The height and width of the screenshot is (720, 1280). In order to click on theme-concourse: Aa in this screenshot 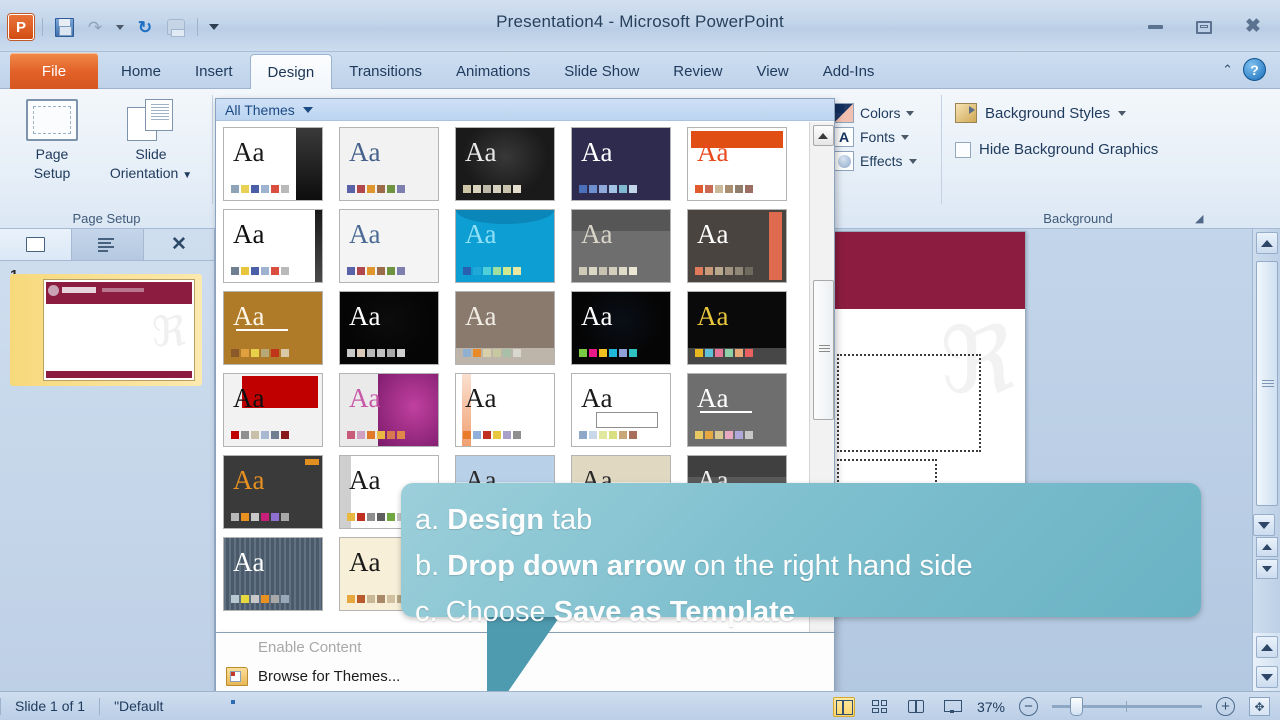, I will do `click(389, 328)`.